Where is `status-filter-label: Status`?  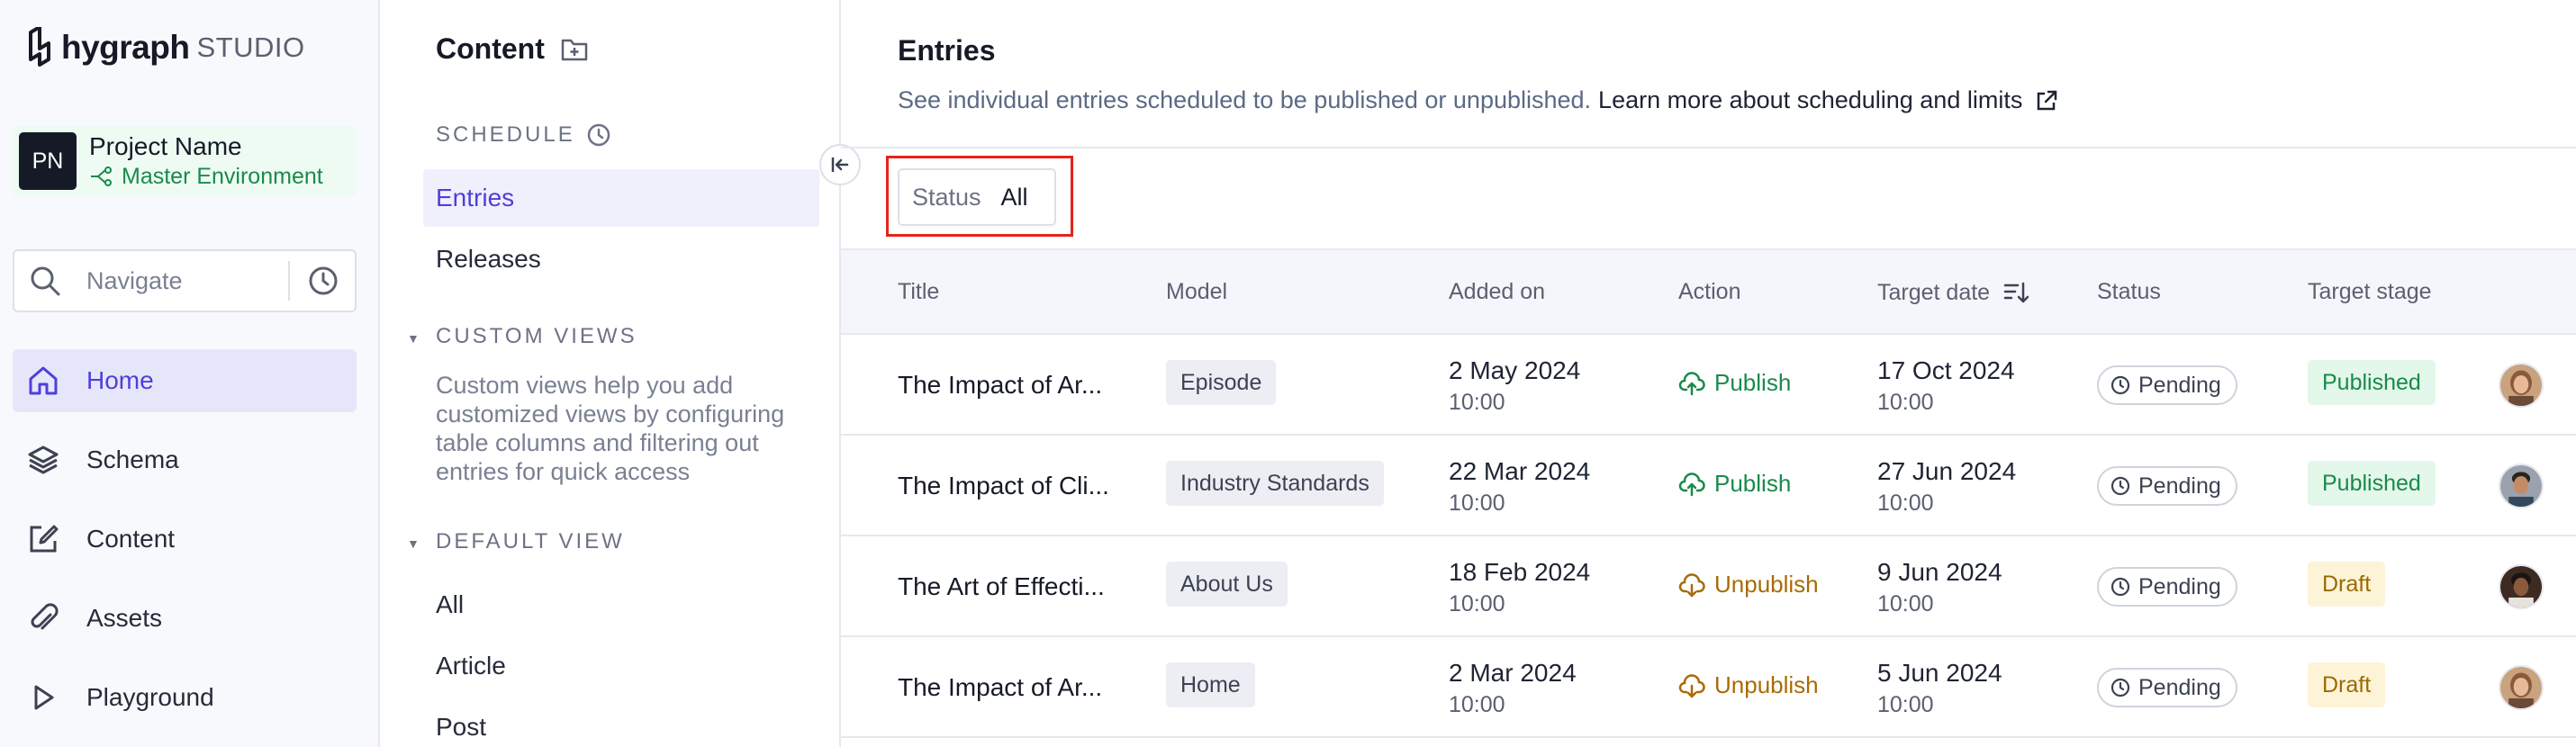
status-filter-label: Status is located at coordinates (946, 197).